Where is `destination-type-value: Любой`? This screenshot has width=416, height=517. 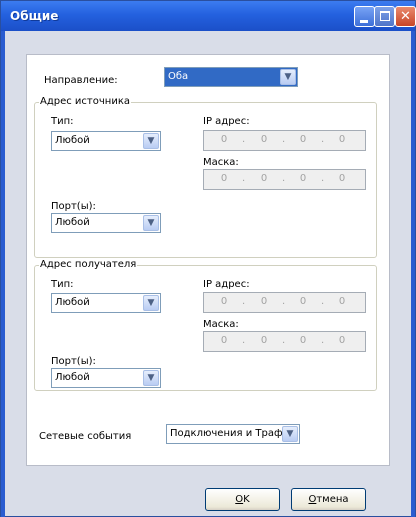
destination-type-value: Любой is located at coordinates (72, 302).